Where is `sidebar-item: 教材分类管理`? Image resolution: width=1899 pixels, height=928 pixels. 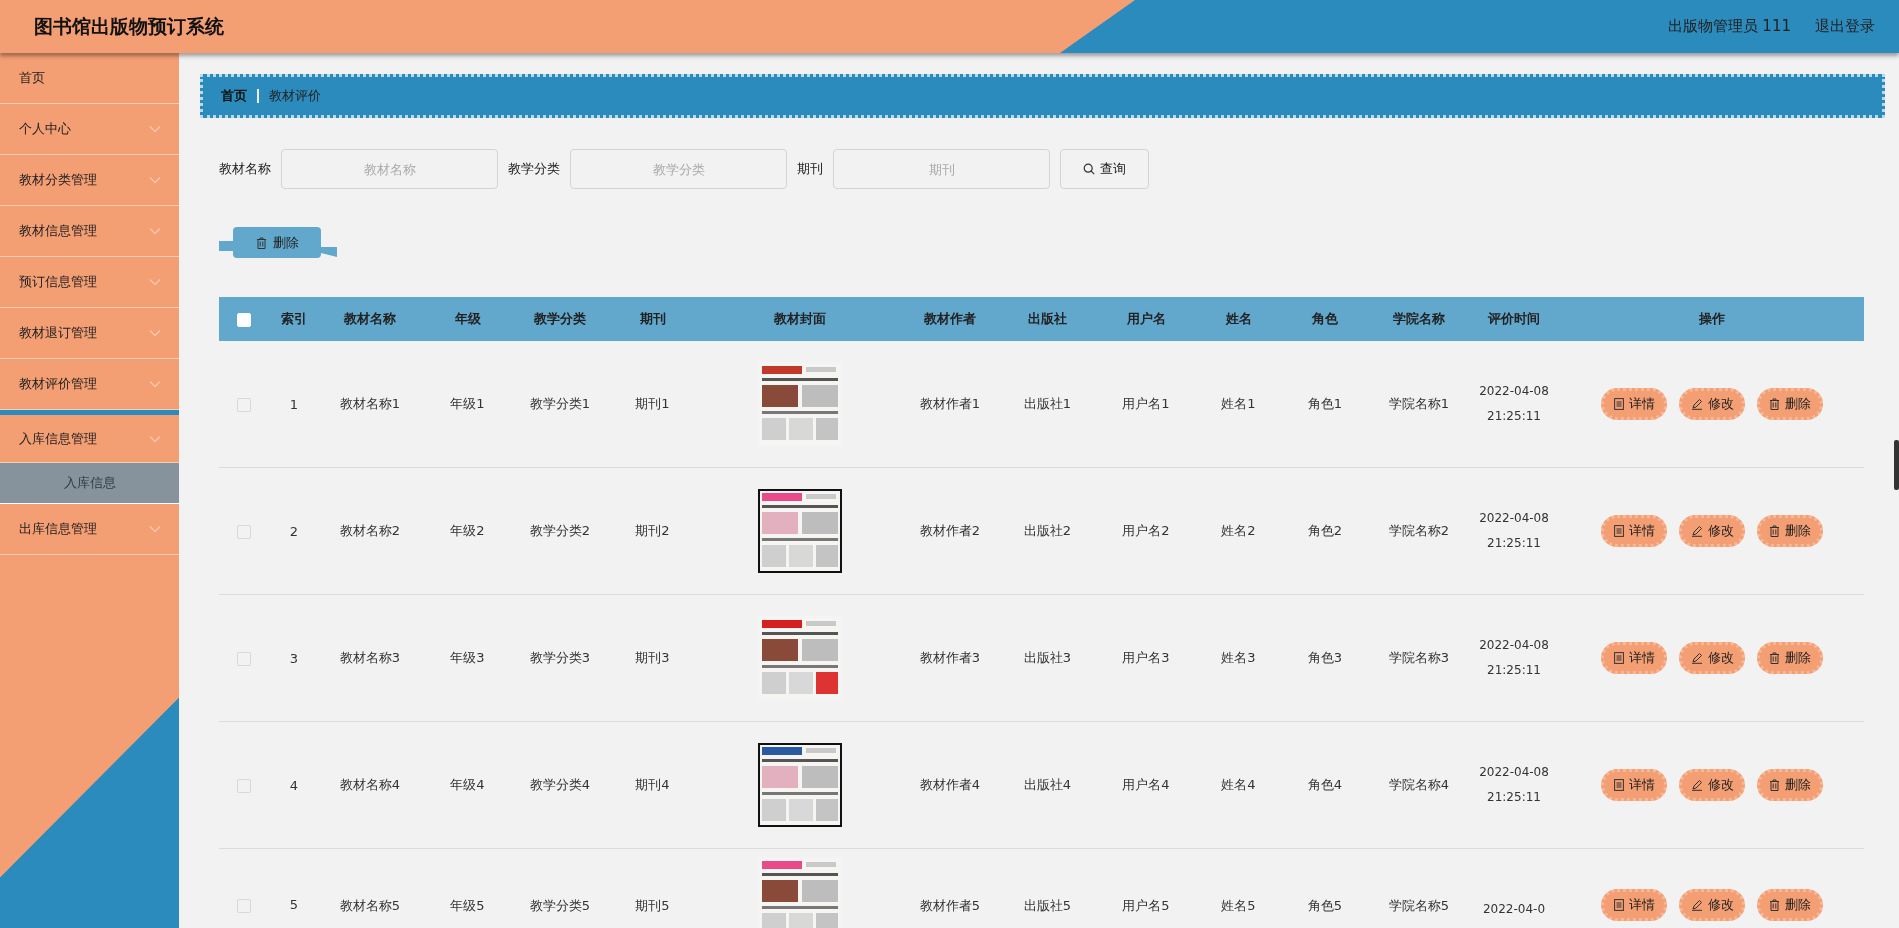
sidebar-item: 教材分类管理 is located at coordinates (89, 180).